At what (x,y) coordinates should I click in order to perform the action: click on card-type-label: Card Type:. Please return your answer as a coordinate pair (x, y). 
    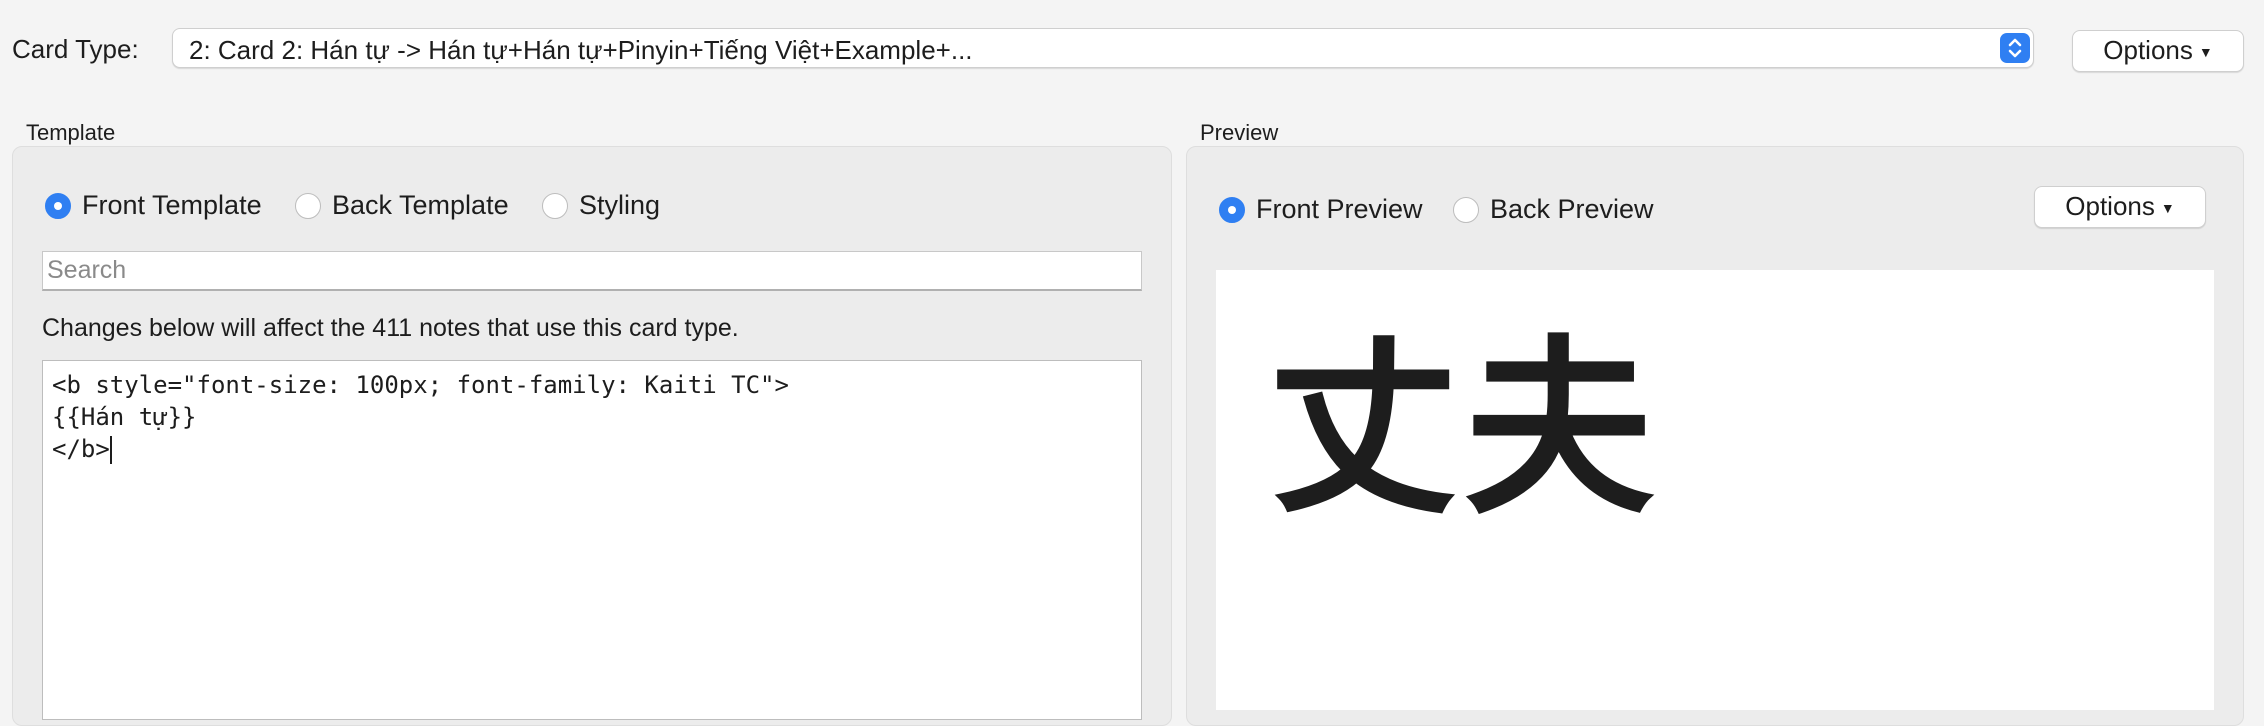
    Looking at the image, I should click on (75, 49).